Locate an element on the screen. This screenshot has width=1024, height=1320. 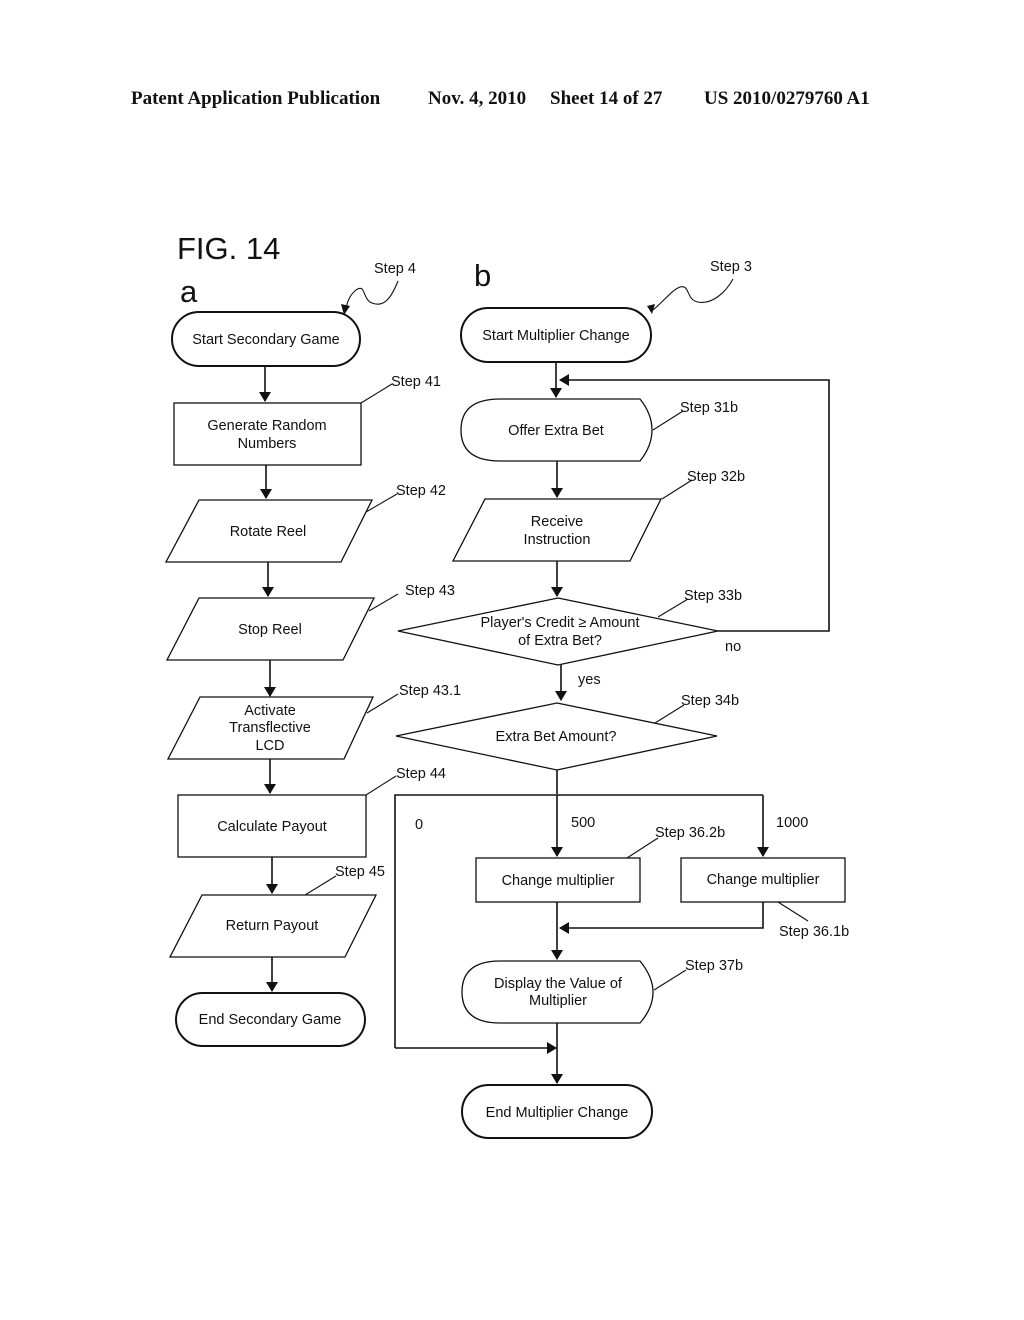
a-start-label: Start Secondary Game is located at coordinates (266, 340).